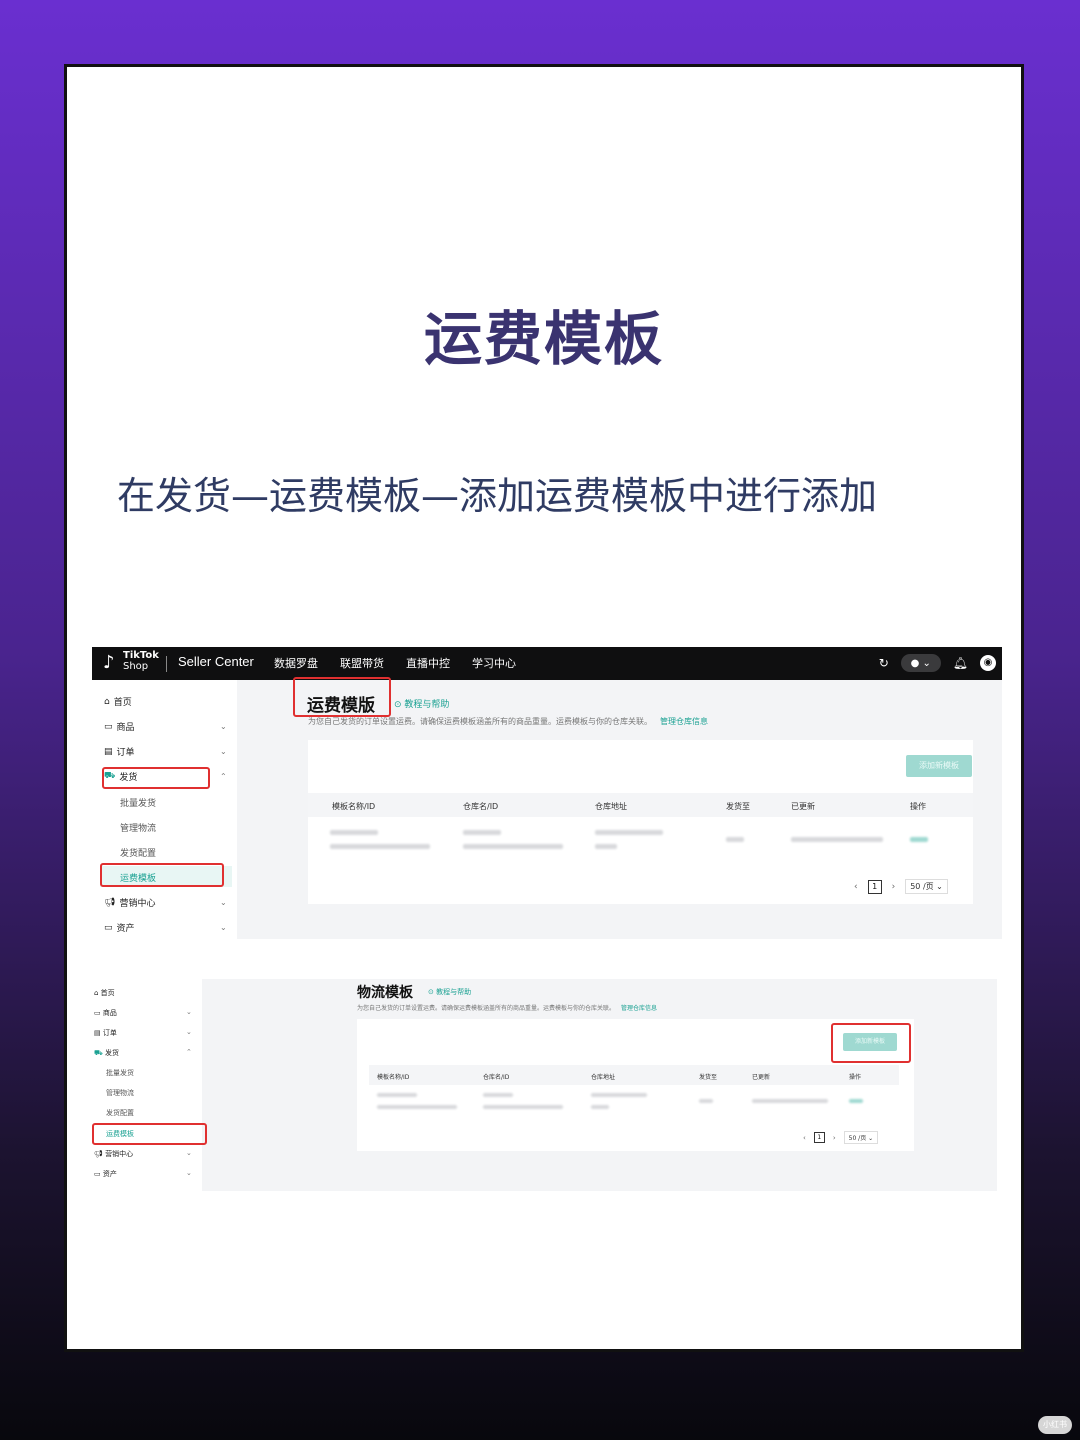 The width and height of the screenshot is (1080, 1440). I want to click on nav-live-console: 直播中控, so click(428, 663).